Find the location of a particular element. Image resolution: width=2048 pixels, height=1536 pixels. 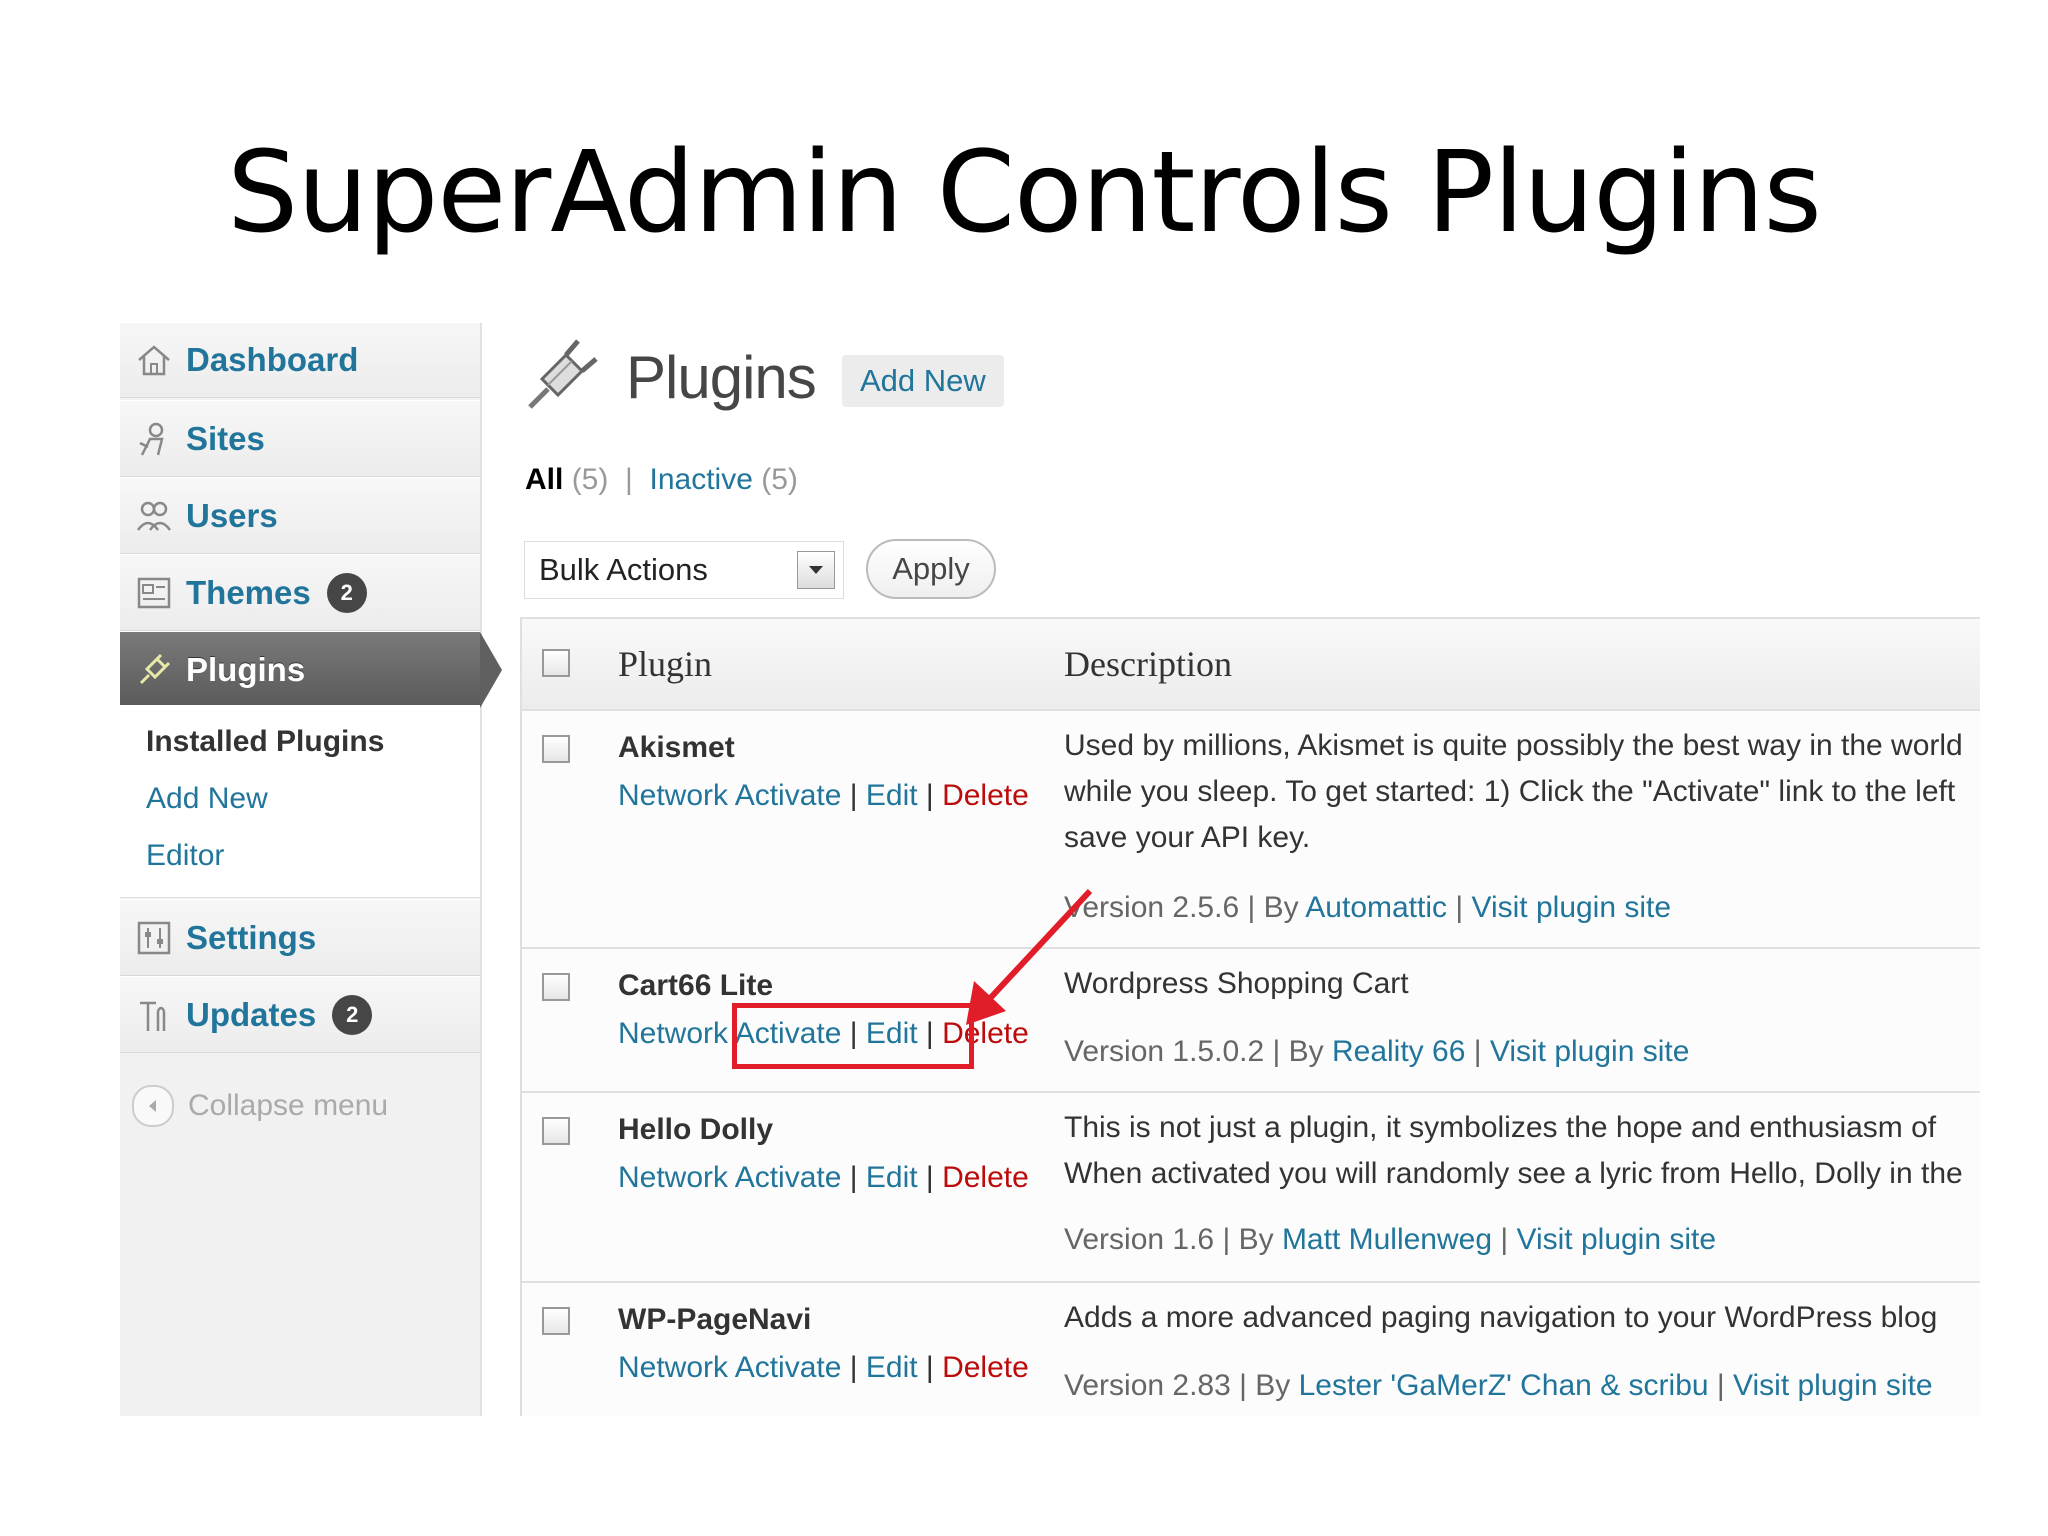

submenu-add-new: Add New is located at coordinates (207, 799).